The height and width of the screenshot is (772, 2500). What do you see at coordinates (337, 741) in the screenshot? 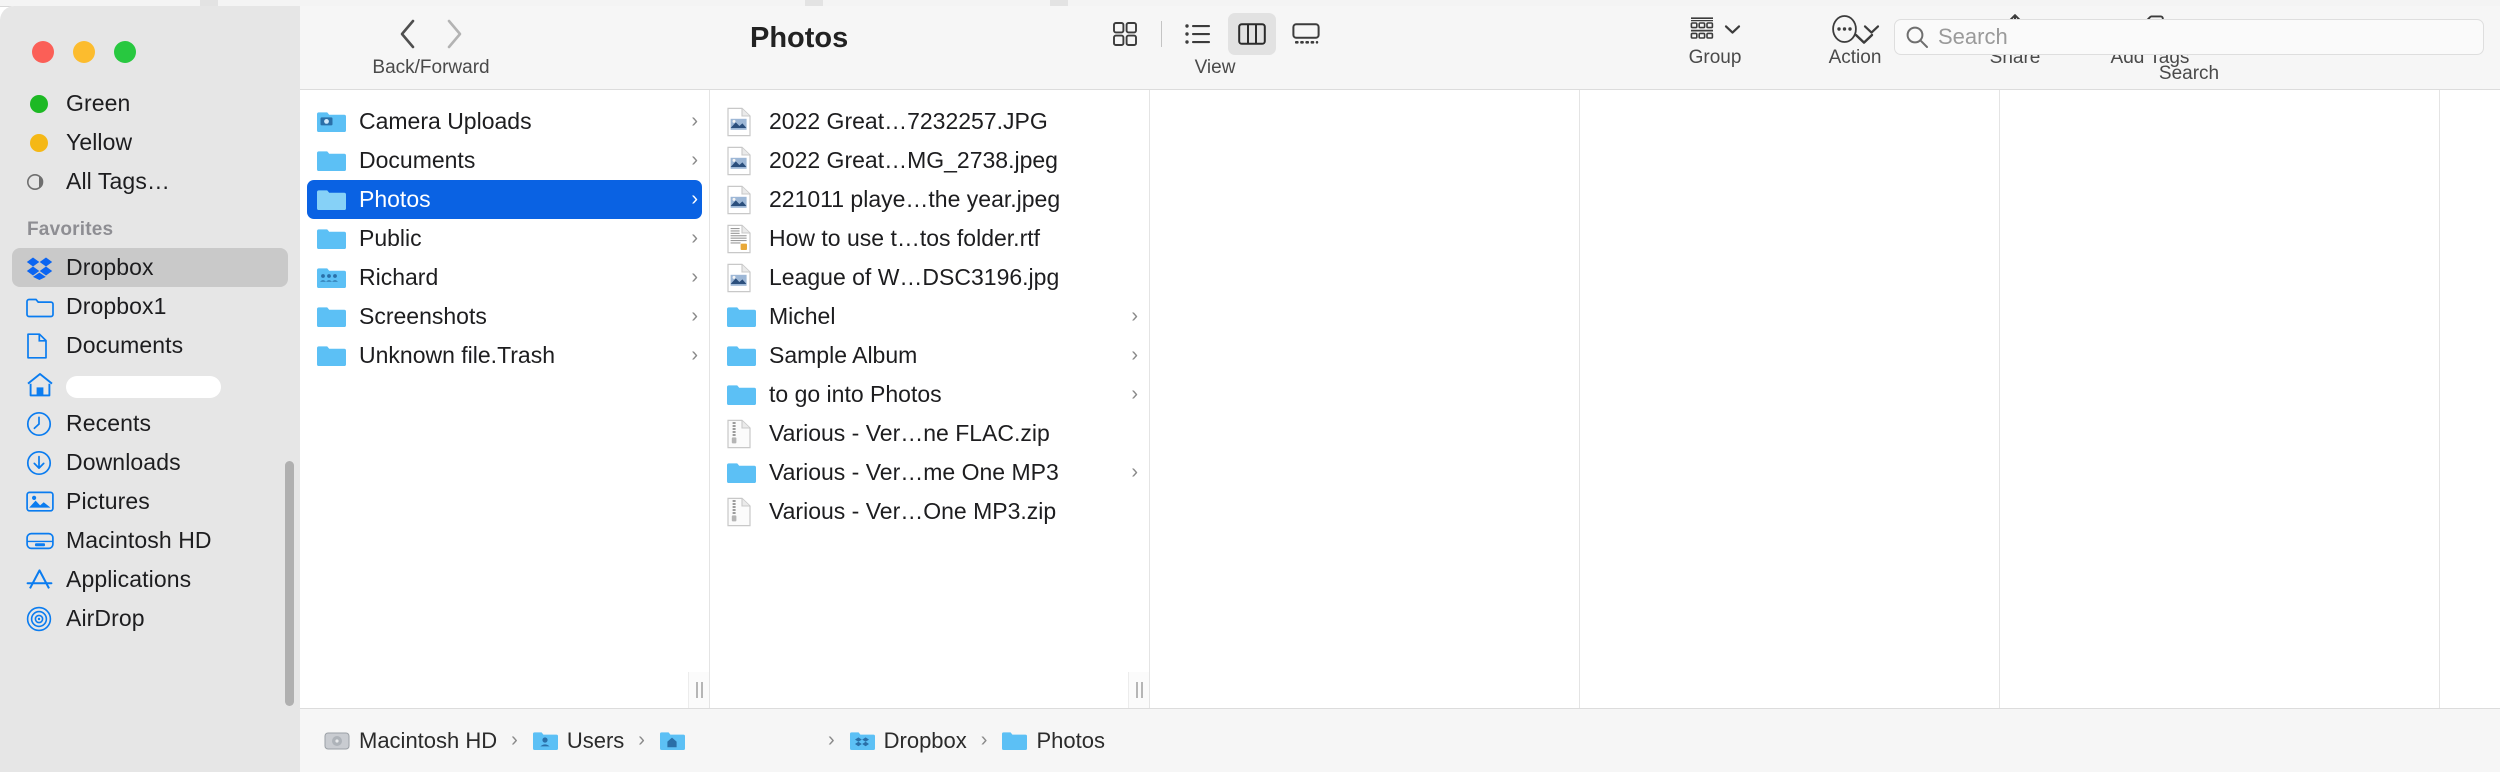
I see `harddisk-icon` at bounding box center [337, 741].